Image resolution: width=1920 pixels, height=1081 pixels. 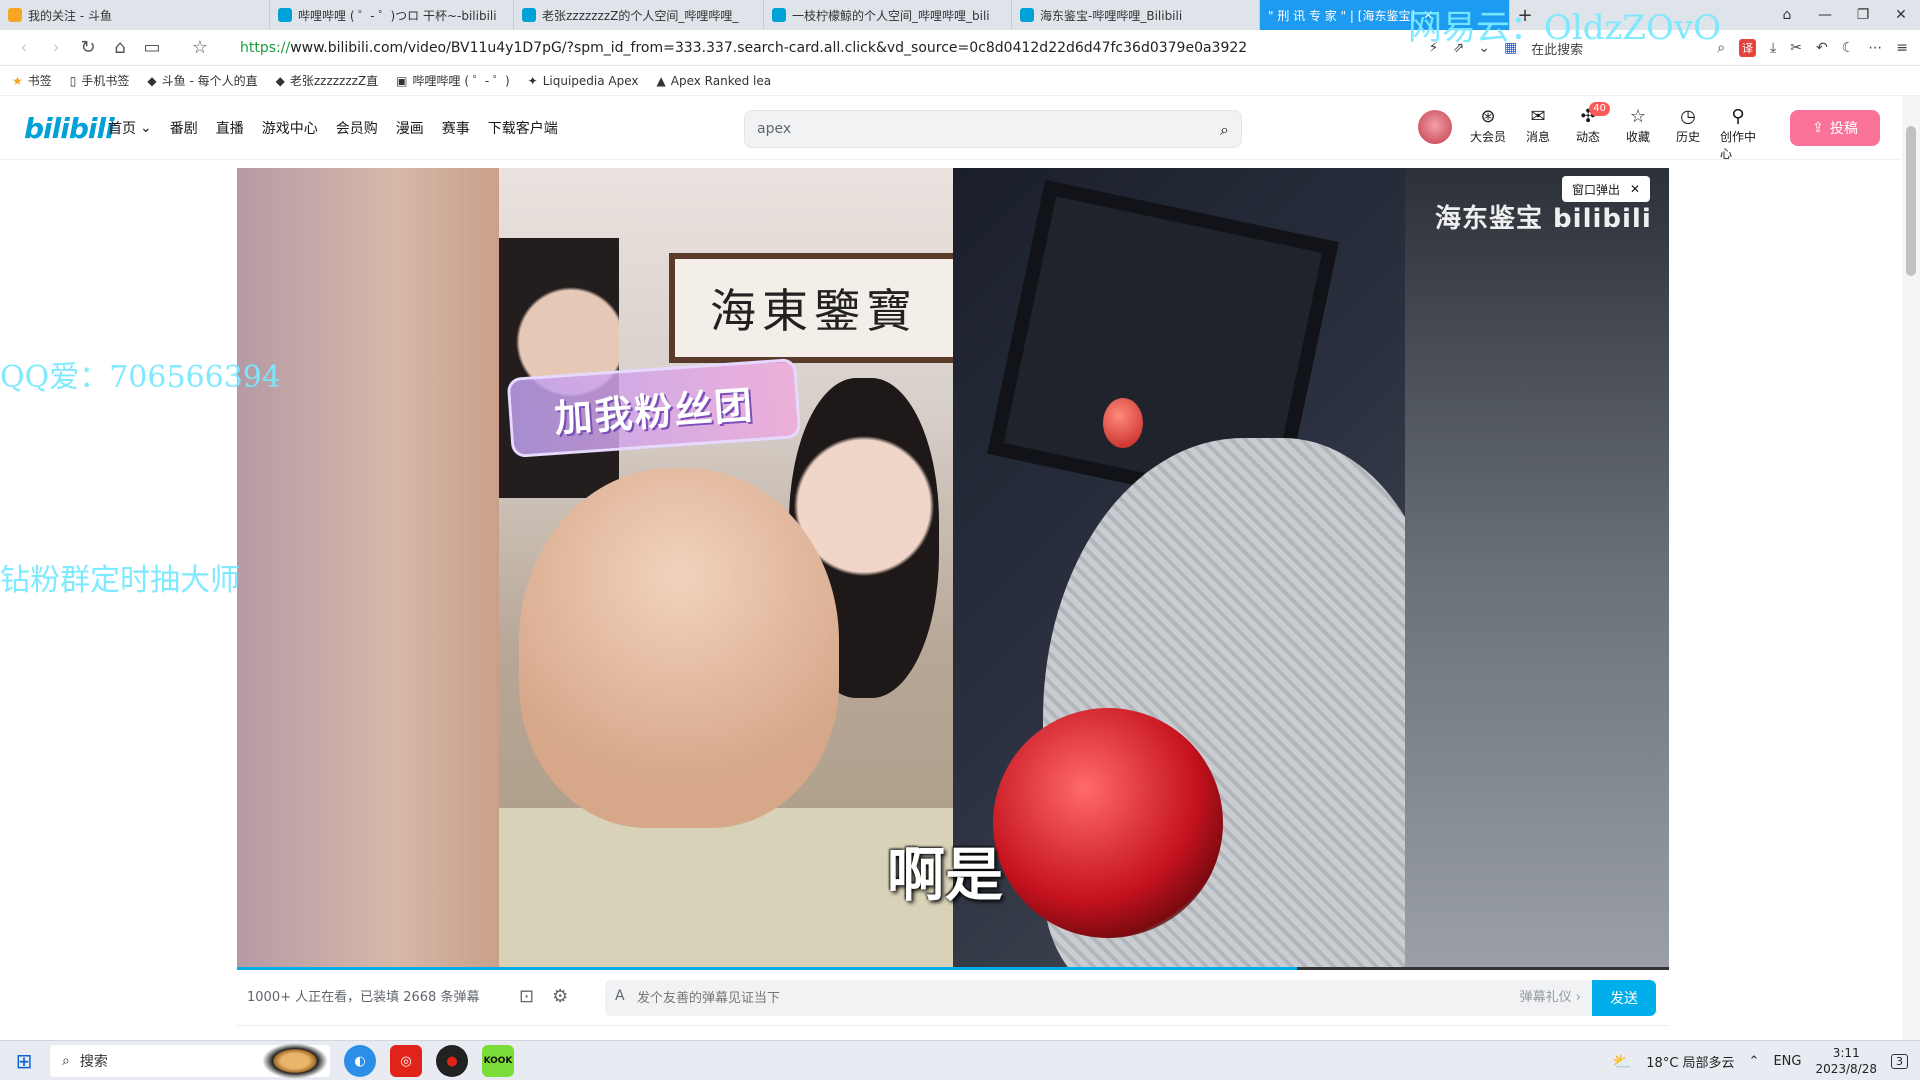 What do you see at coordinates (334, 81) in the screenshot?
I see `bookmark-label: 老张zzzzzzzZ直` at bounding box center [334, 81].